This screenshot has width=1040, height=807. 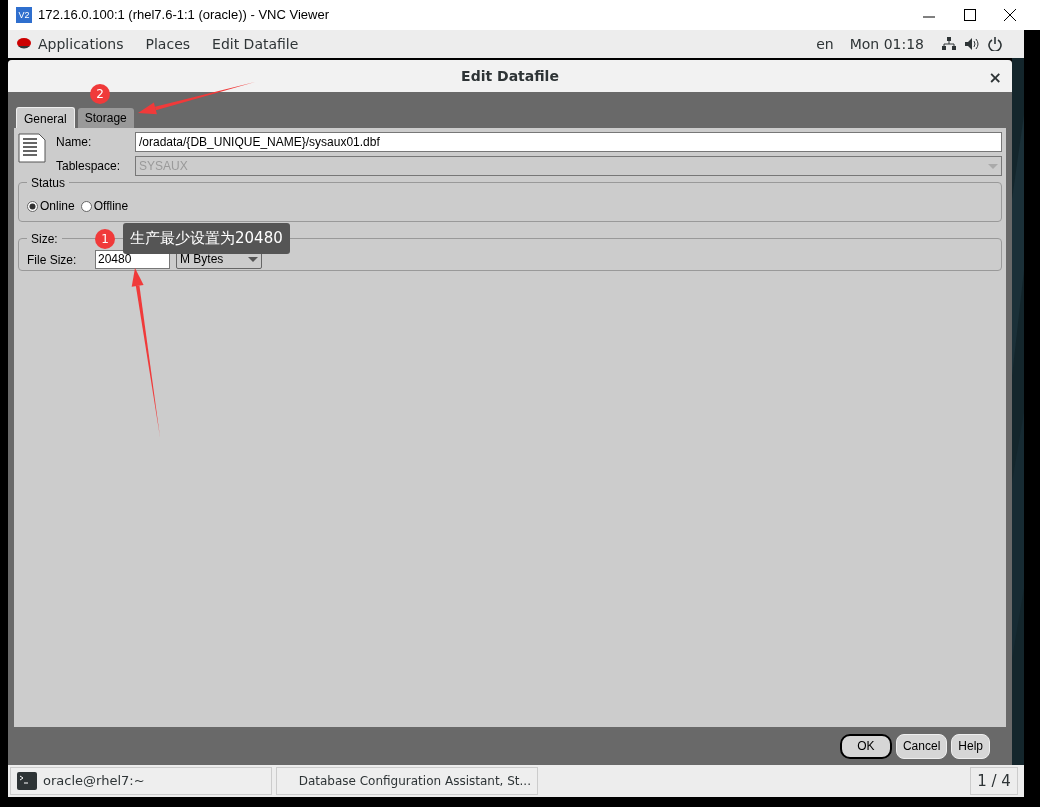 I want to click on tab: General, so click(x=45, y=117).